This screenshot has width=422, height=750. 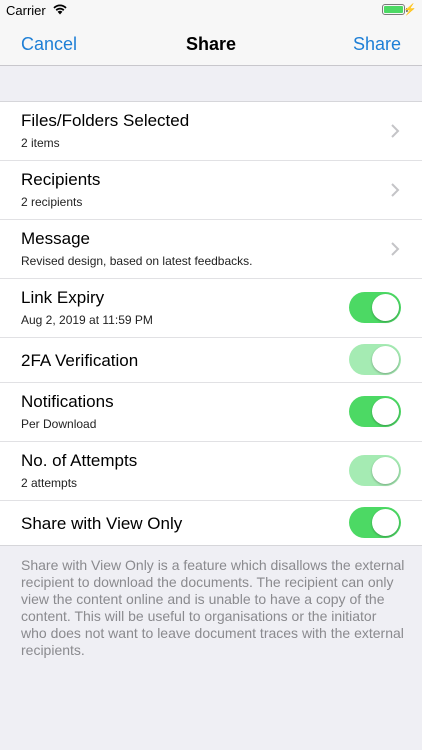 I want to click on row-subtitle: 2 items, so click(x=40, y=143).